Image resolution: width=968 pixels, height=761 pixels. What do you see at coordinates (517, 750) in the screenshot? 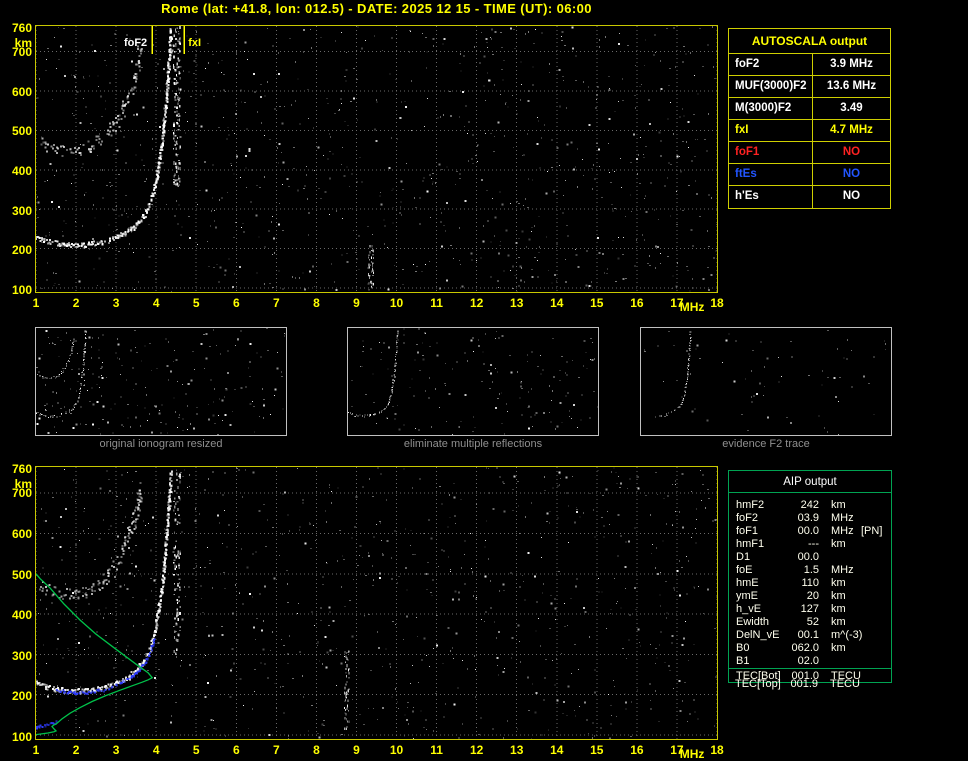
I see `bottom-x-tick-13: 13` at bounding box center [517, 750].